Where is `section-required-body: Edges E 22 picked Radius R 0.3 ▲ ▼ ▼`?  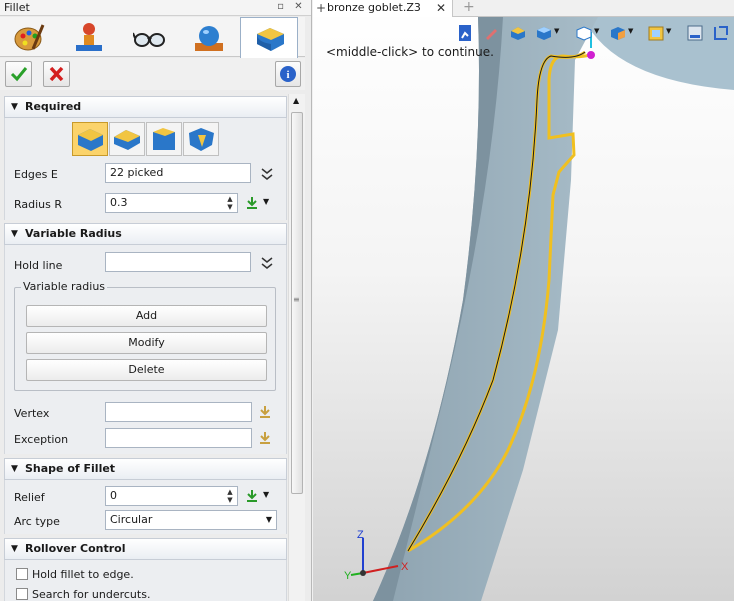
section-required-body: Edges E 22 picked Radius R 0.3 ▲ ▼ ▼ is located at coordinates (145, 169).